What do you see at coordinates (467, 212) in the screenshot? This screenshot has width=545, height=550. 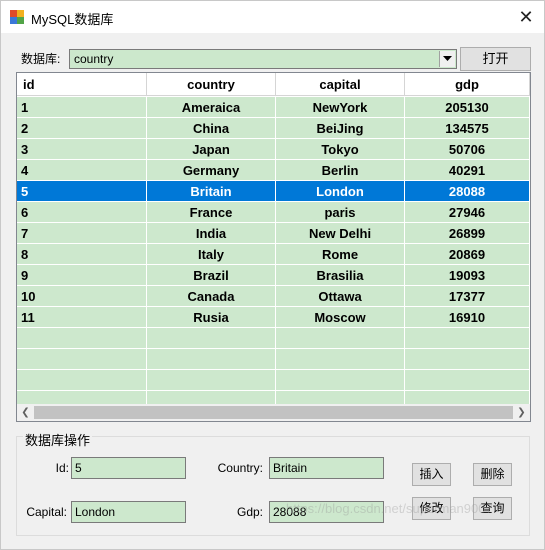 I see `cell-gdp: 27946` at bounding box center [467, 212].